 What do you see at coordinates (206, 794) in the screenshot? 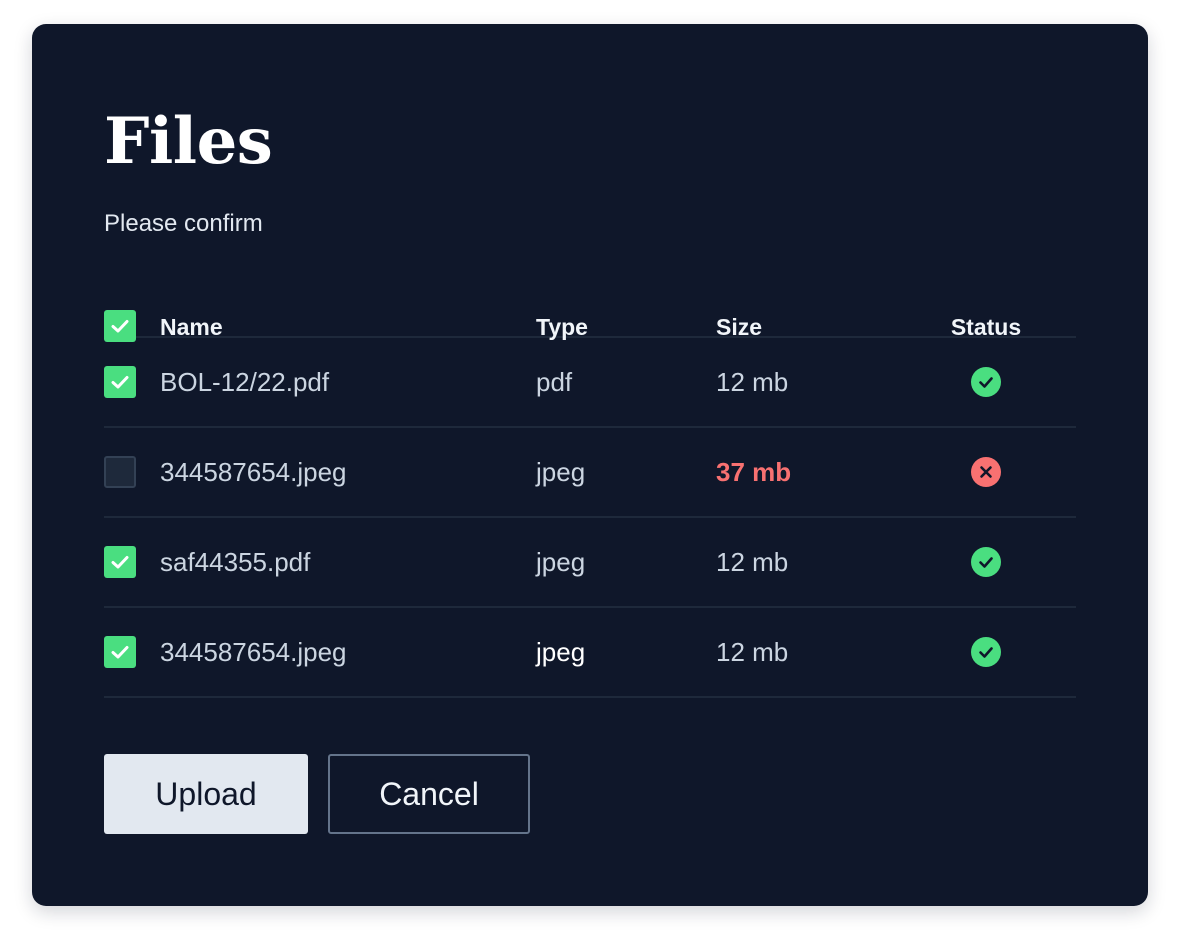
I see `upload-button: Upload` at bounding box center [206, 794].